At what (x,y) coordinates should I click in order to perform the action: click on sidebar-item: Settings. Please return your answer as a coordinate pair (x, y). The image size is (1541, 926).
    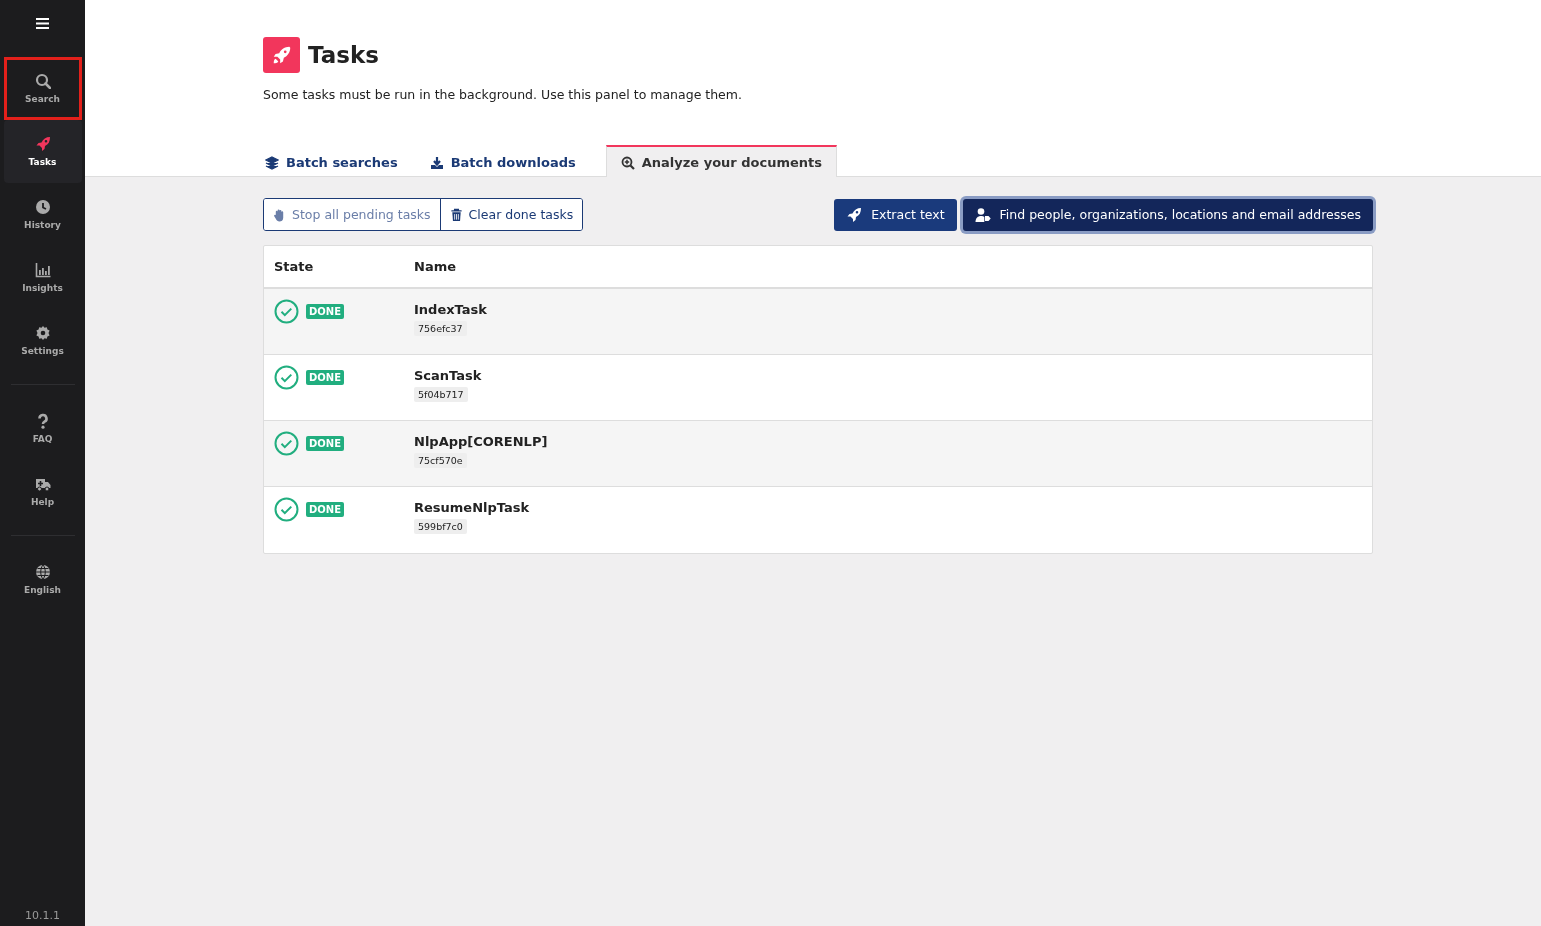
    Looking at the image, I should click on (42, 340).